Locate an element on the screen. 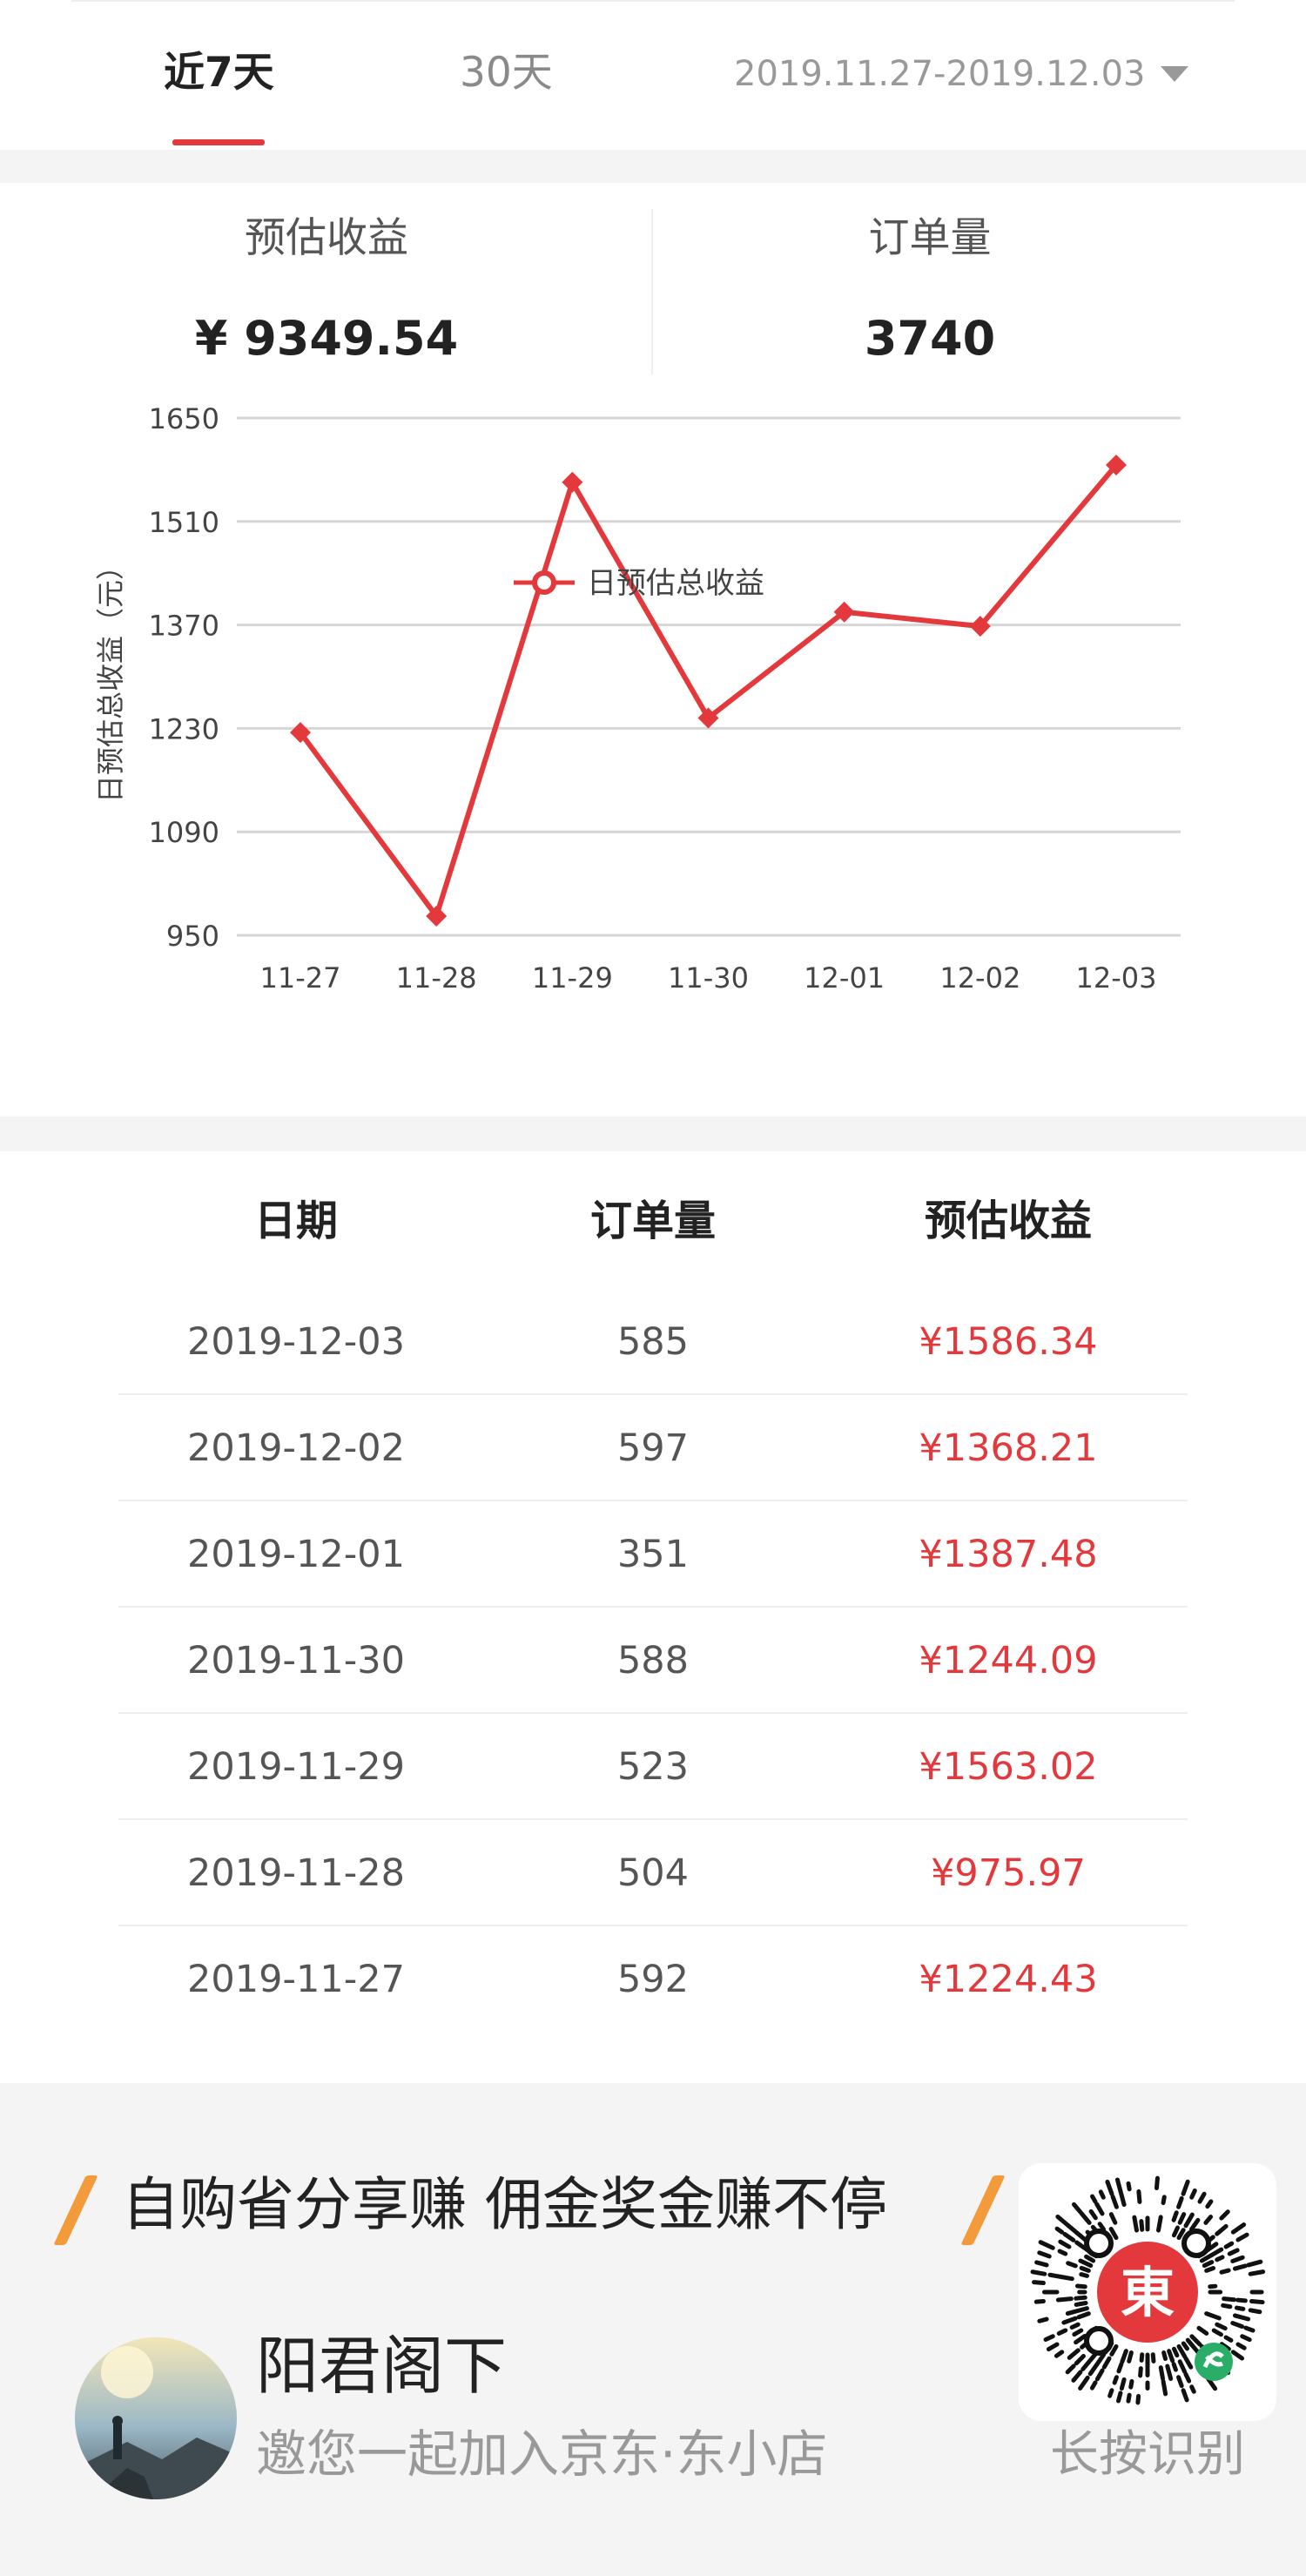 The width and height of the screenshot is (1306, 2576). jd-logo-char: 東 is located at coordinates (1148, 2292).